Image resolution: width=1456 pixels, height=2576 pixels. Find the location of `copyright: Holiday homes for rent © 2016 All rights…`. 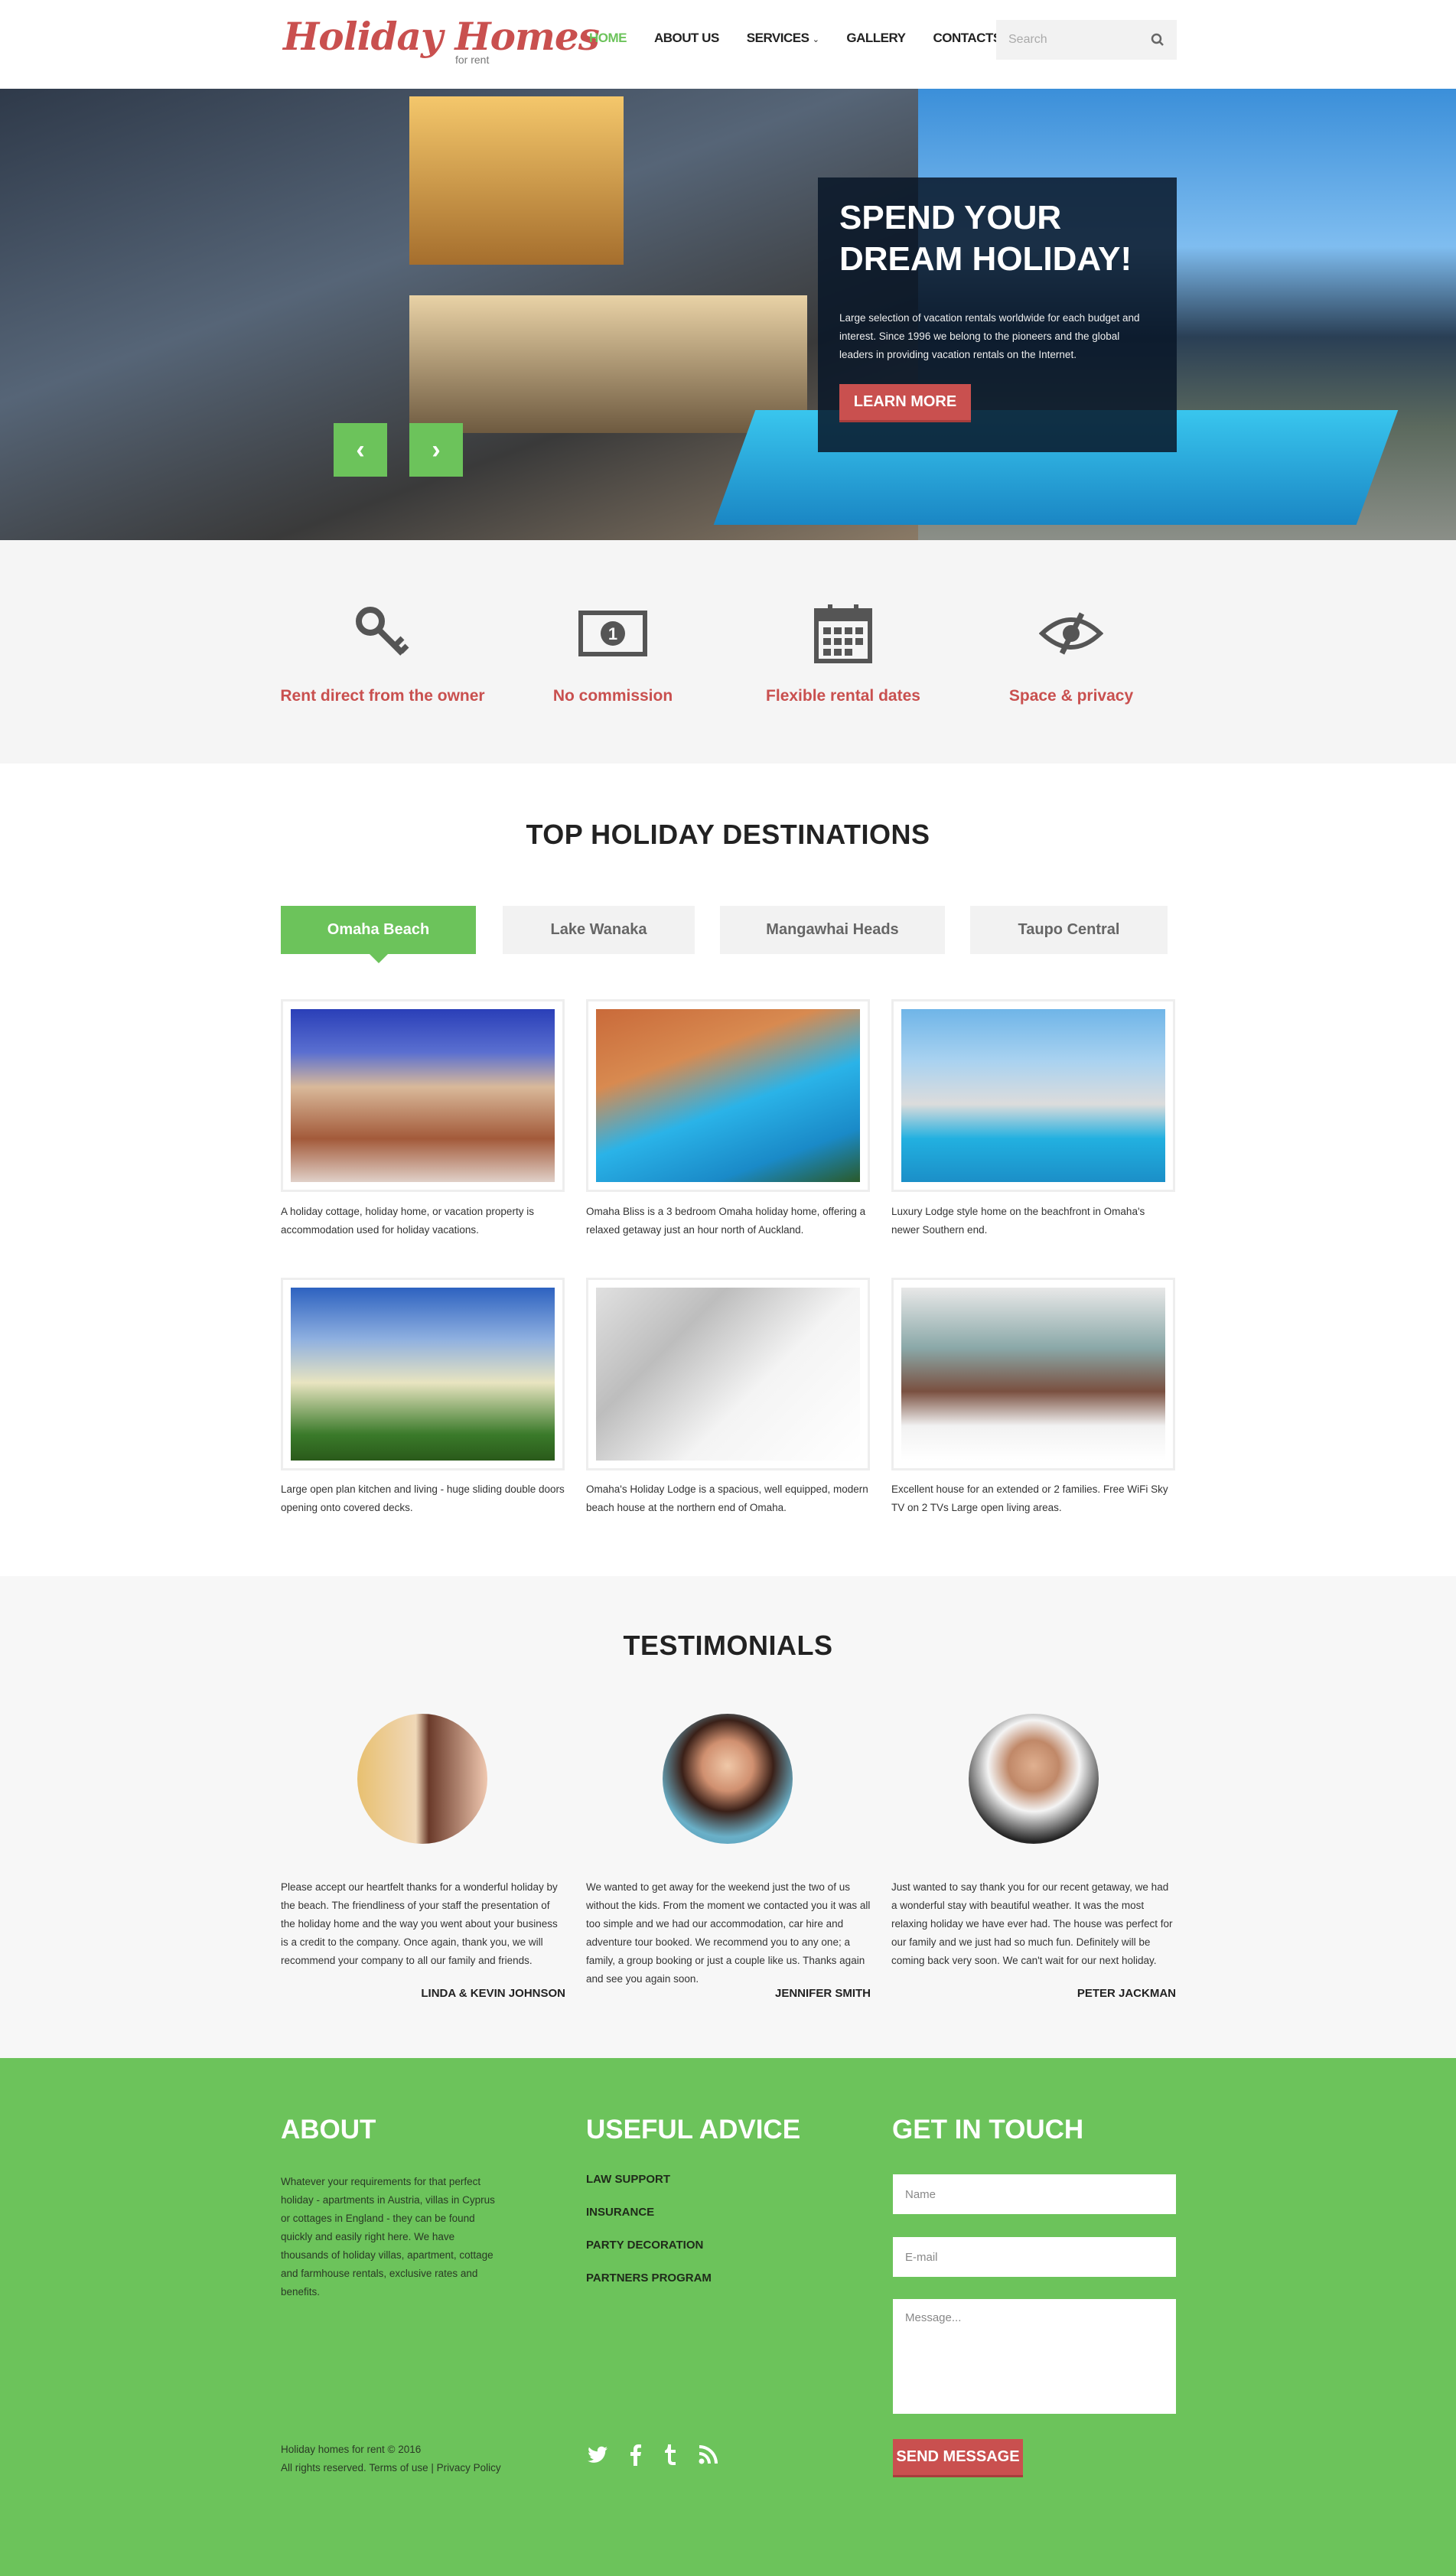

copyright: Holiday homes for rent © 2016 All rights… is located at coordinates (391, 2459).